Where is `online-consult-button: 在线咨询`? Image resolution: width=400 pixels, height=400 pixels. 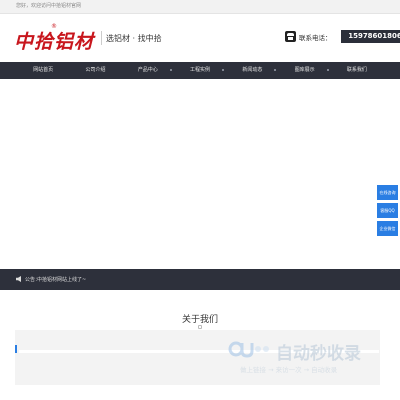
online-consult-button: 在线咨询 is located at coordinates (387, 192).